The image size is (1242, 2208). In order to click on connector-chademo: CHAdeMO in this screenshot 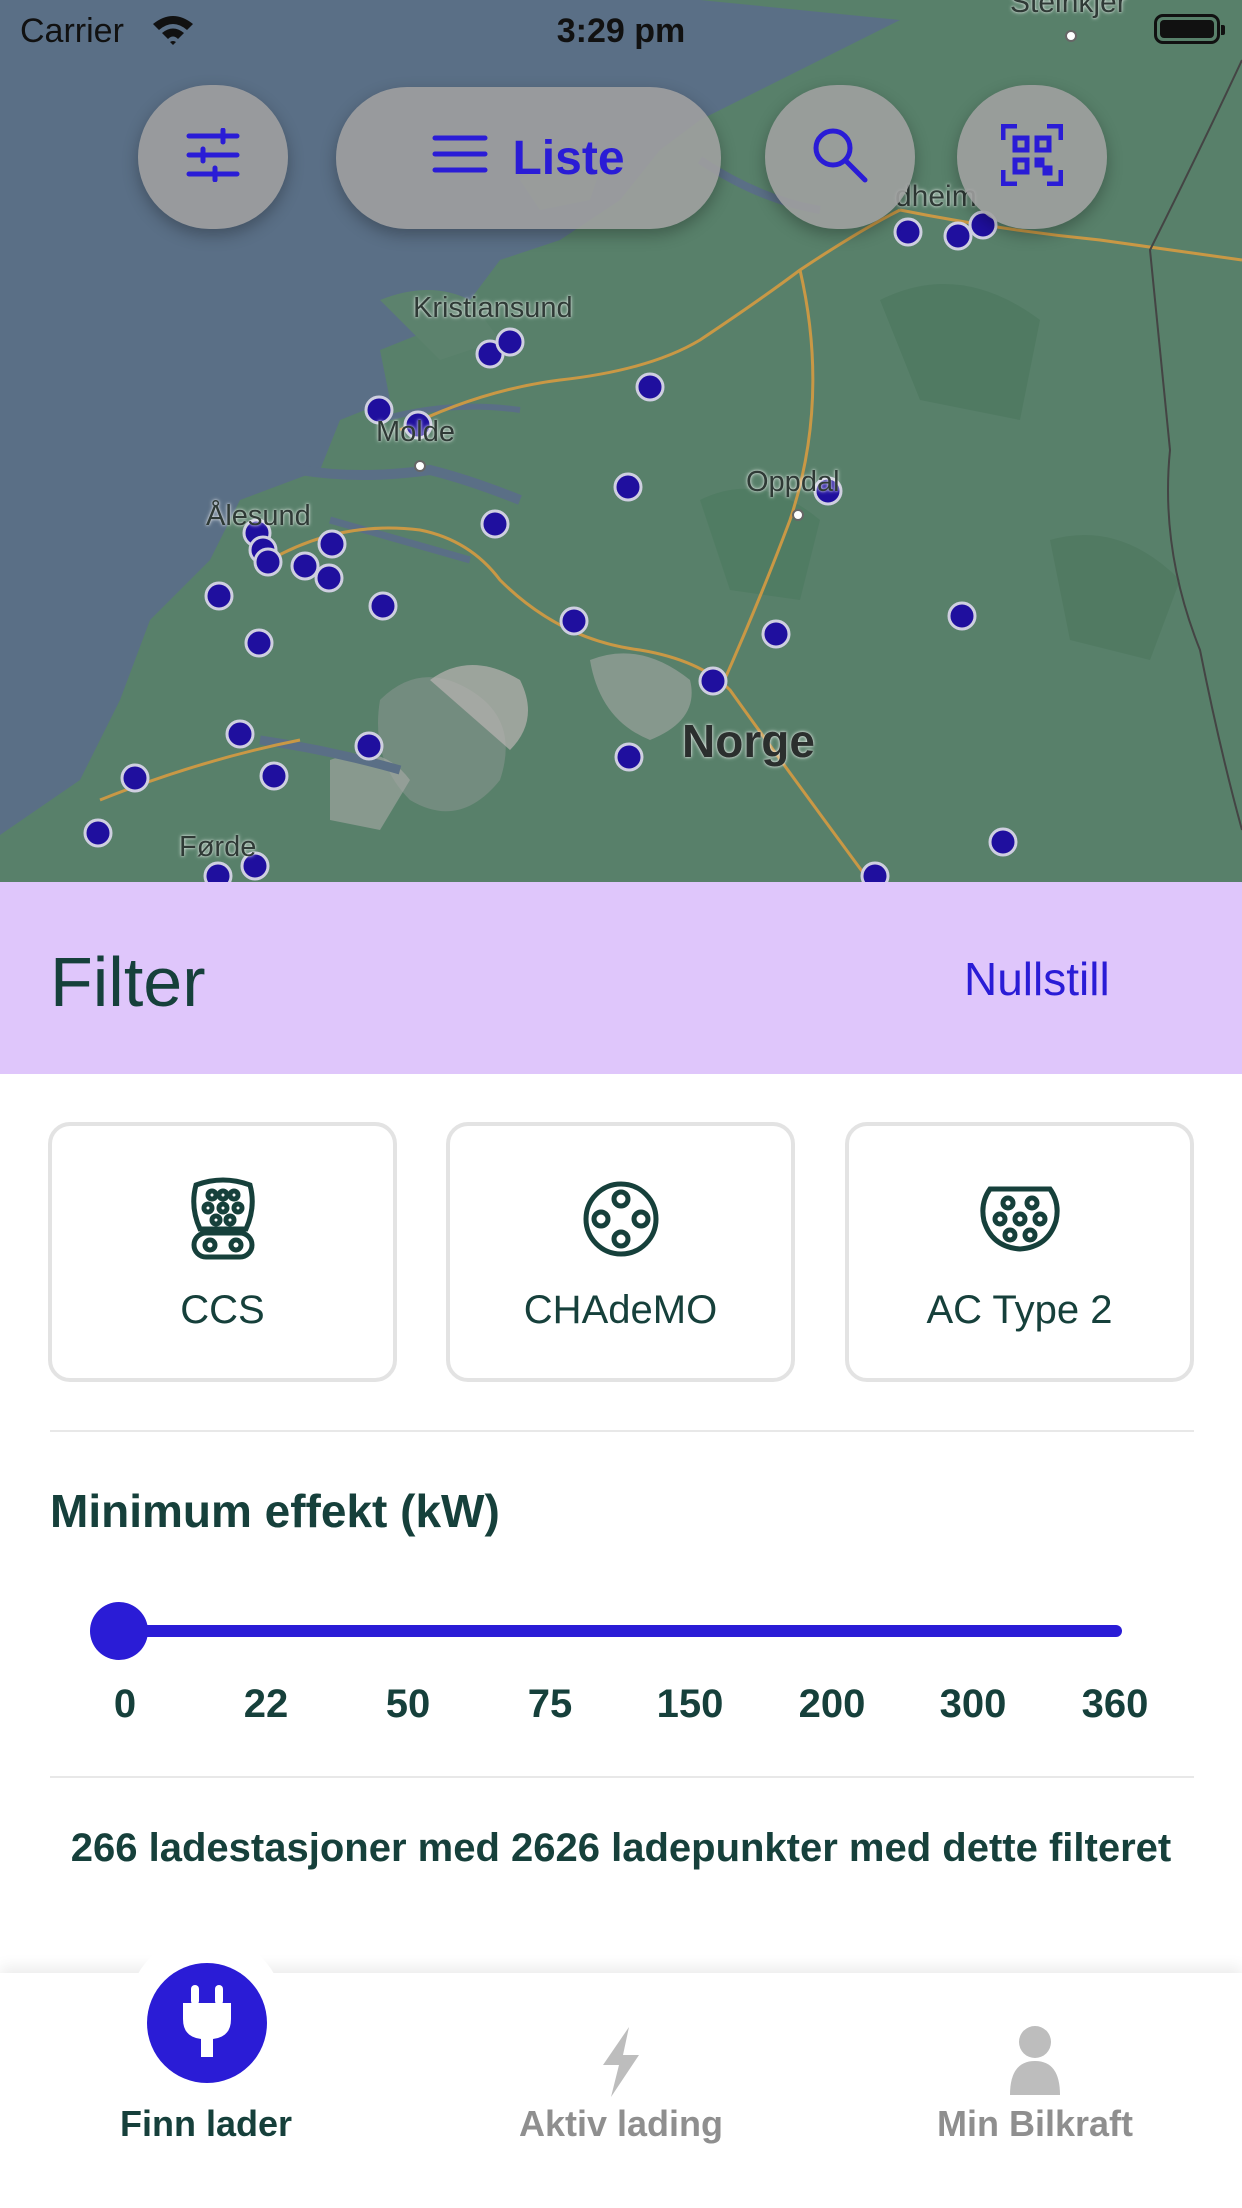, I will do `click(620, 1252)`.